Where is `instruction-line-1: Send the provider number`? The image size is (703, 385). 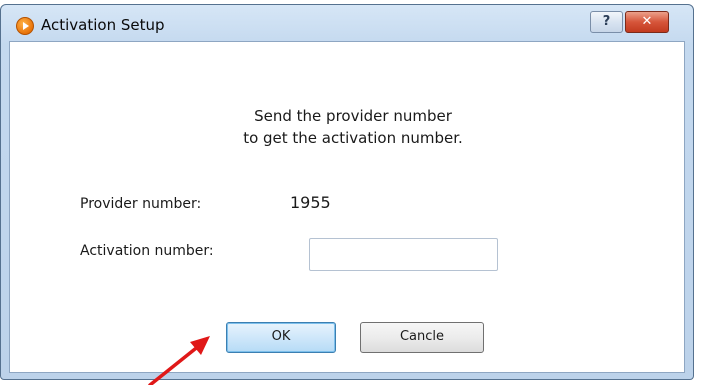
instruction-line-1: Send the provider number is located at coordinates (353, 116).